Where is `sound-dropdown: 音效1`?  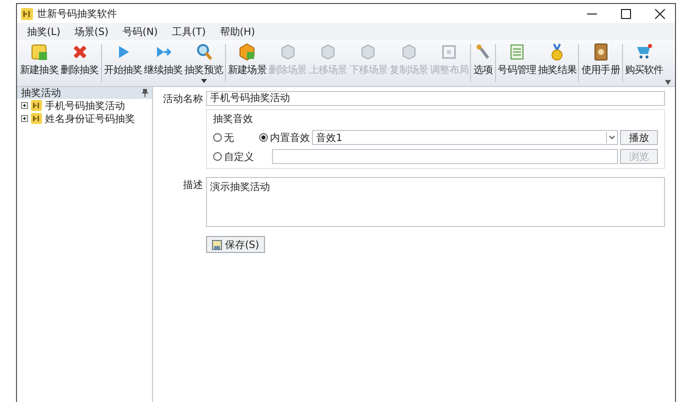 sound-dropdown: 音效1 is located at coordinates (465, 137).